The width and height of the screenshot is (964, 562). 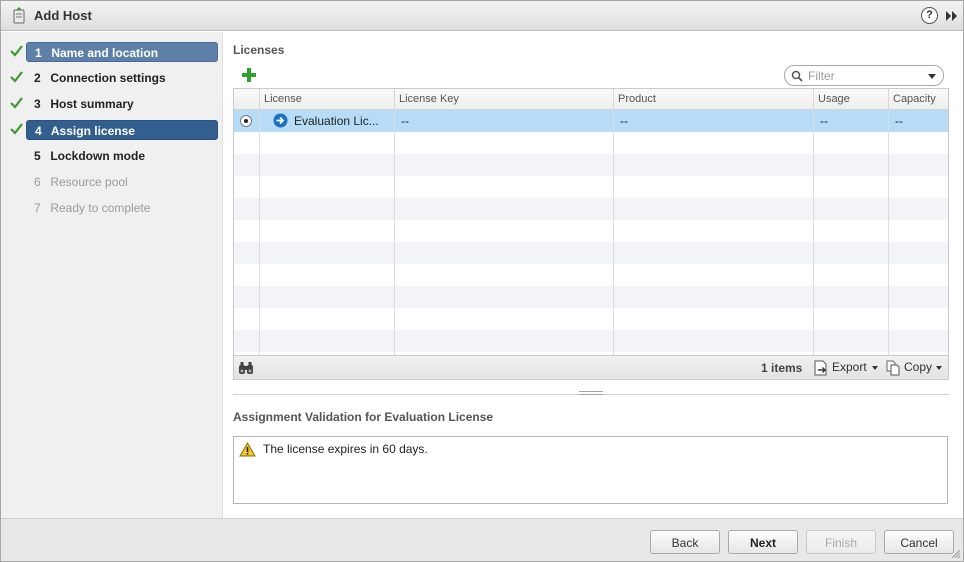 I want to click on export-label: Export, so click(x=849, y=367).